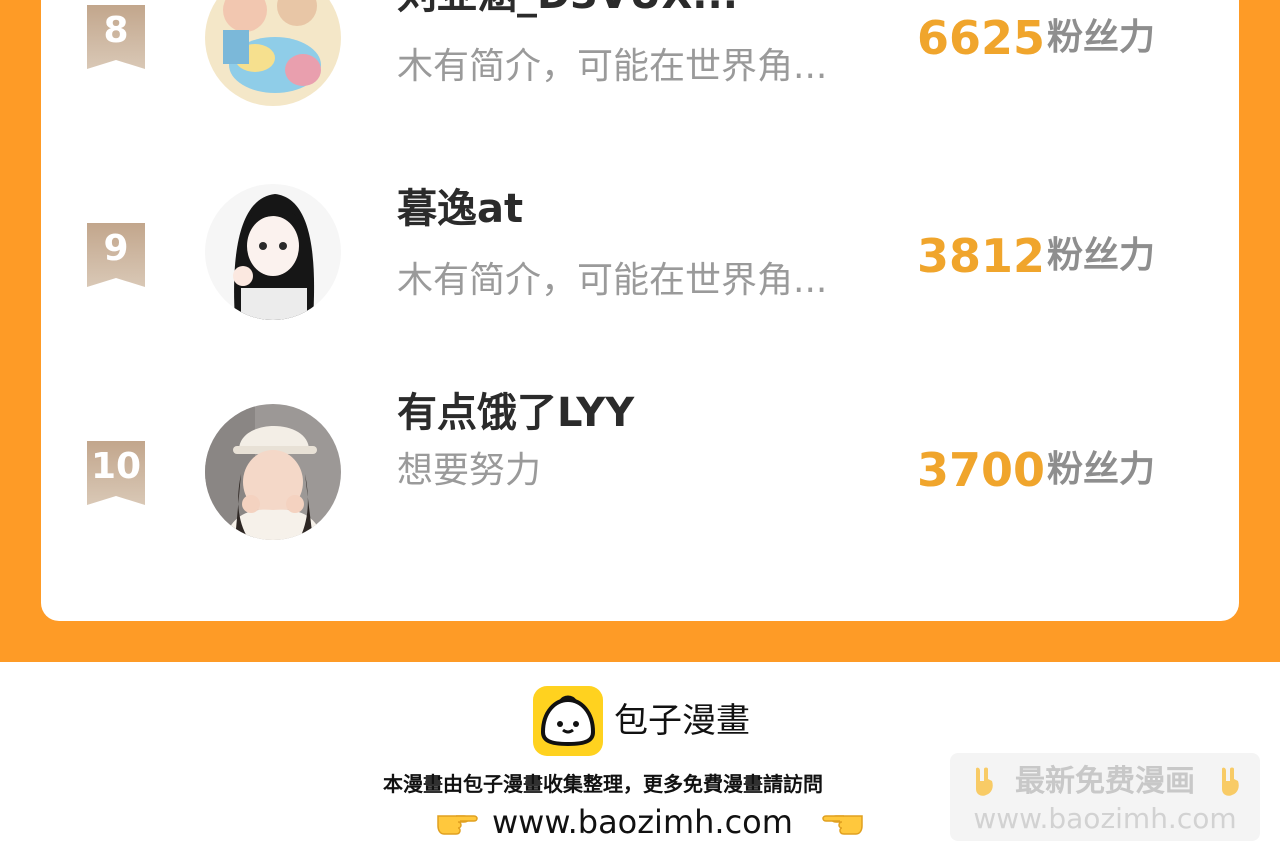  Describe the element at coordinates (116, 248) in the screenshot. I see `rank-number: 9` at that location.